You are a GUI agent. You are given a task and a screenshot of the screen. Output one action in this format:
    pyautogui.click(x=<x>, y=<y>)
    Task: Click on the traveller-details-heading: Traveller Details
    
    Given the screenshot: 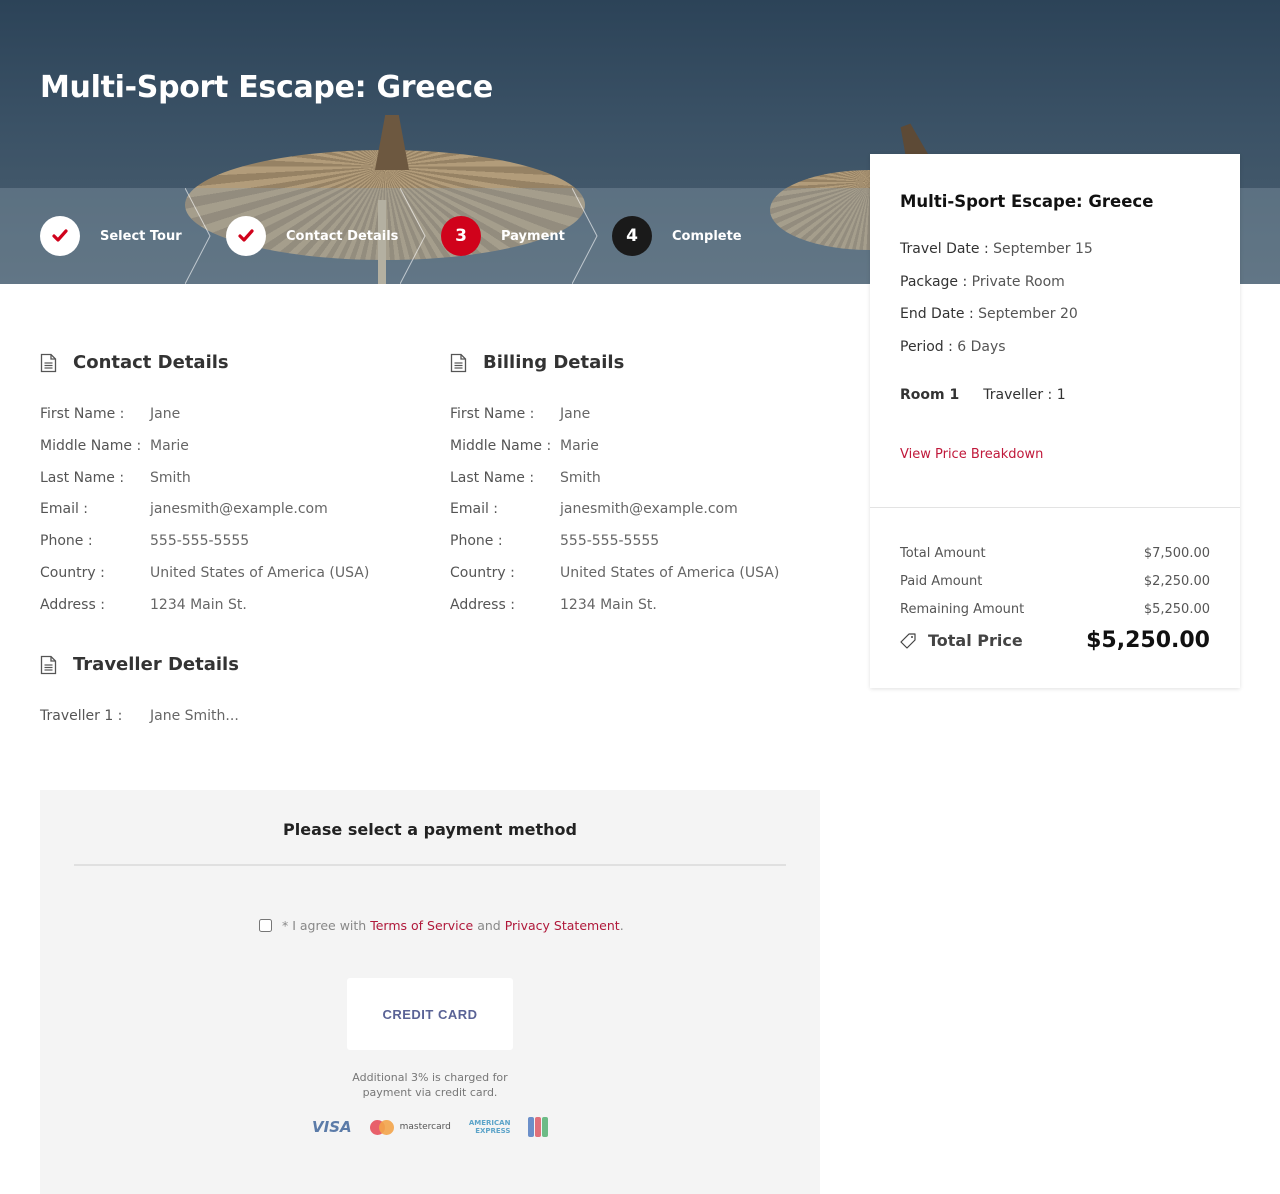 What is the action you would take?
    pyautogui.click(x=139, y=664)
    